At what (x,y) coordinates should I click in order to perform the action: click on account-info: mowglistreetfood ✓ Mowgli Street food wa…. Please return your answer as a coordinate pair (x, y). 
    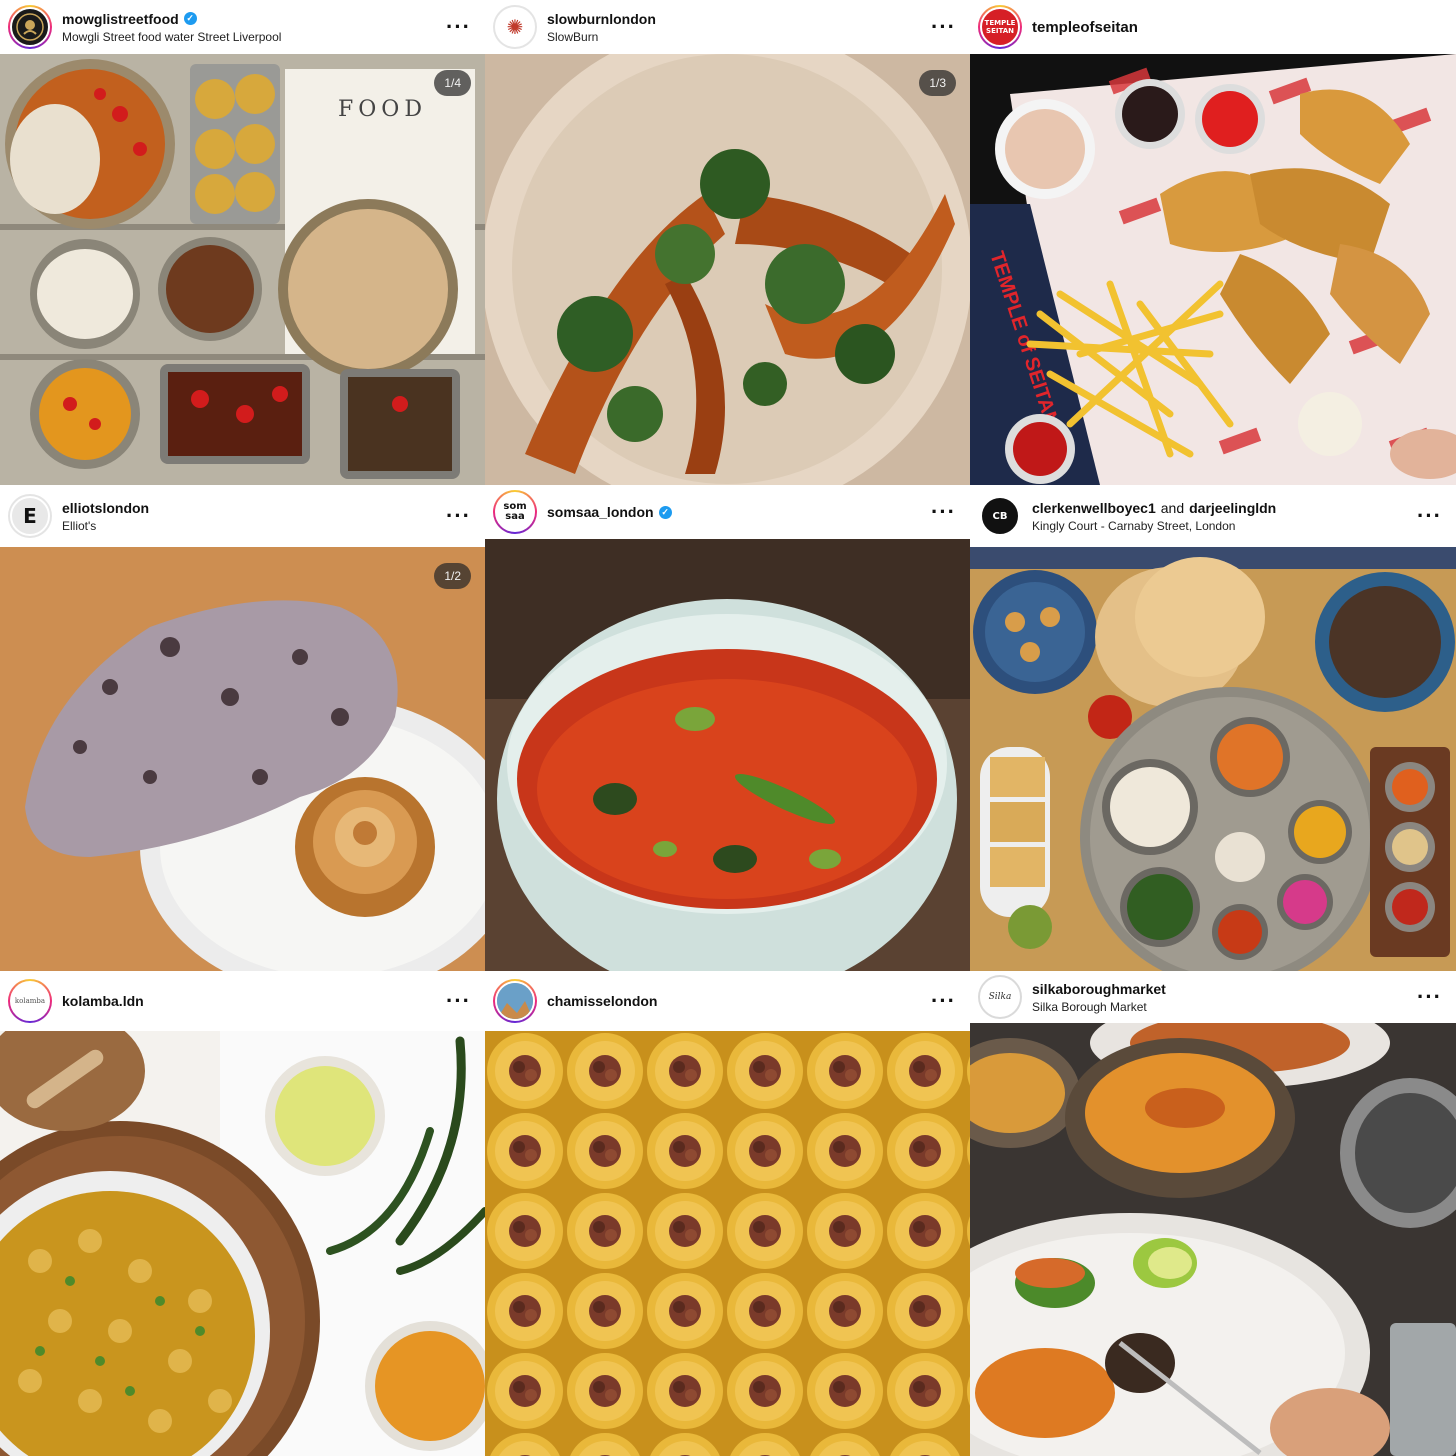
    Looking at the image, I should click on (171, 27).